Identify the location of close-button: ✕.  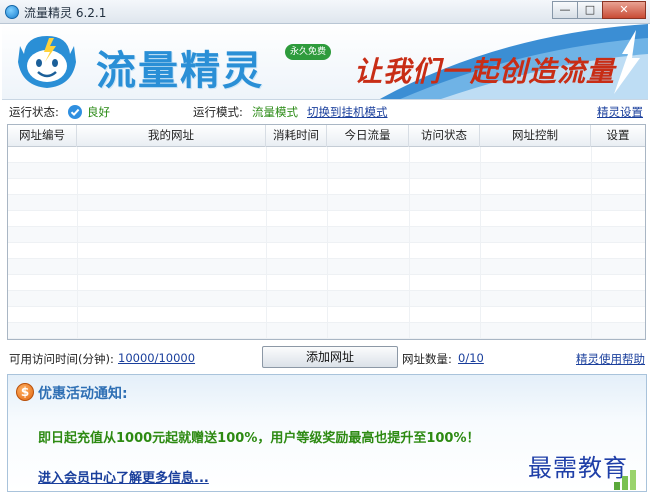
(624, 10).